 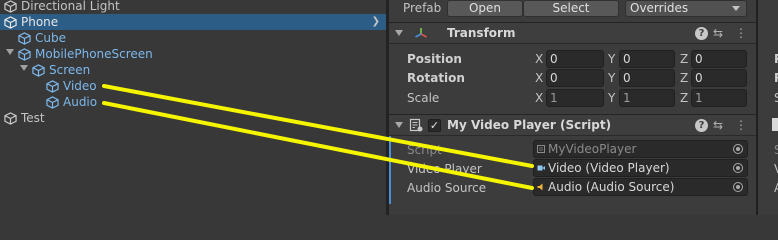 What do you see at coordinates (33, 118) in the screenshot?
I see `hierarchy-item-label: Test` at bounding box center [33, 118].